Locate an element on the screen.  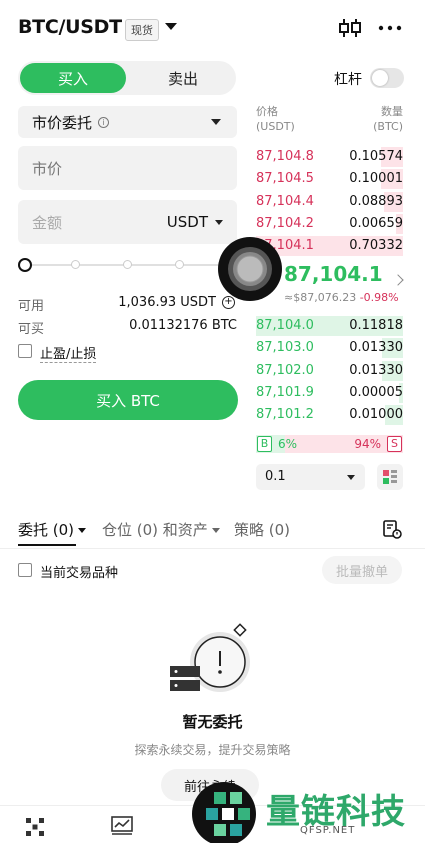
sell-tab: 卖出 is located at coordinates (183, 78).